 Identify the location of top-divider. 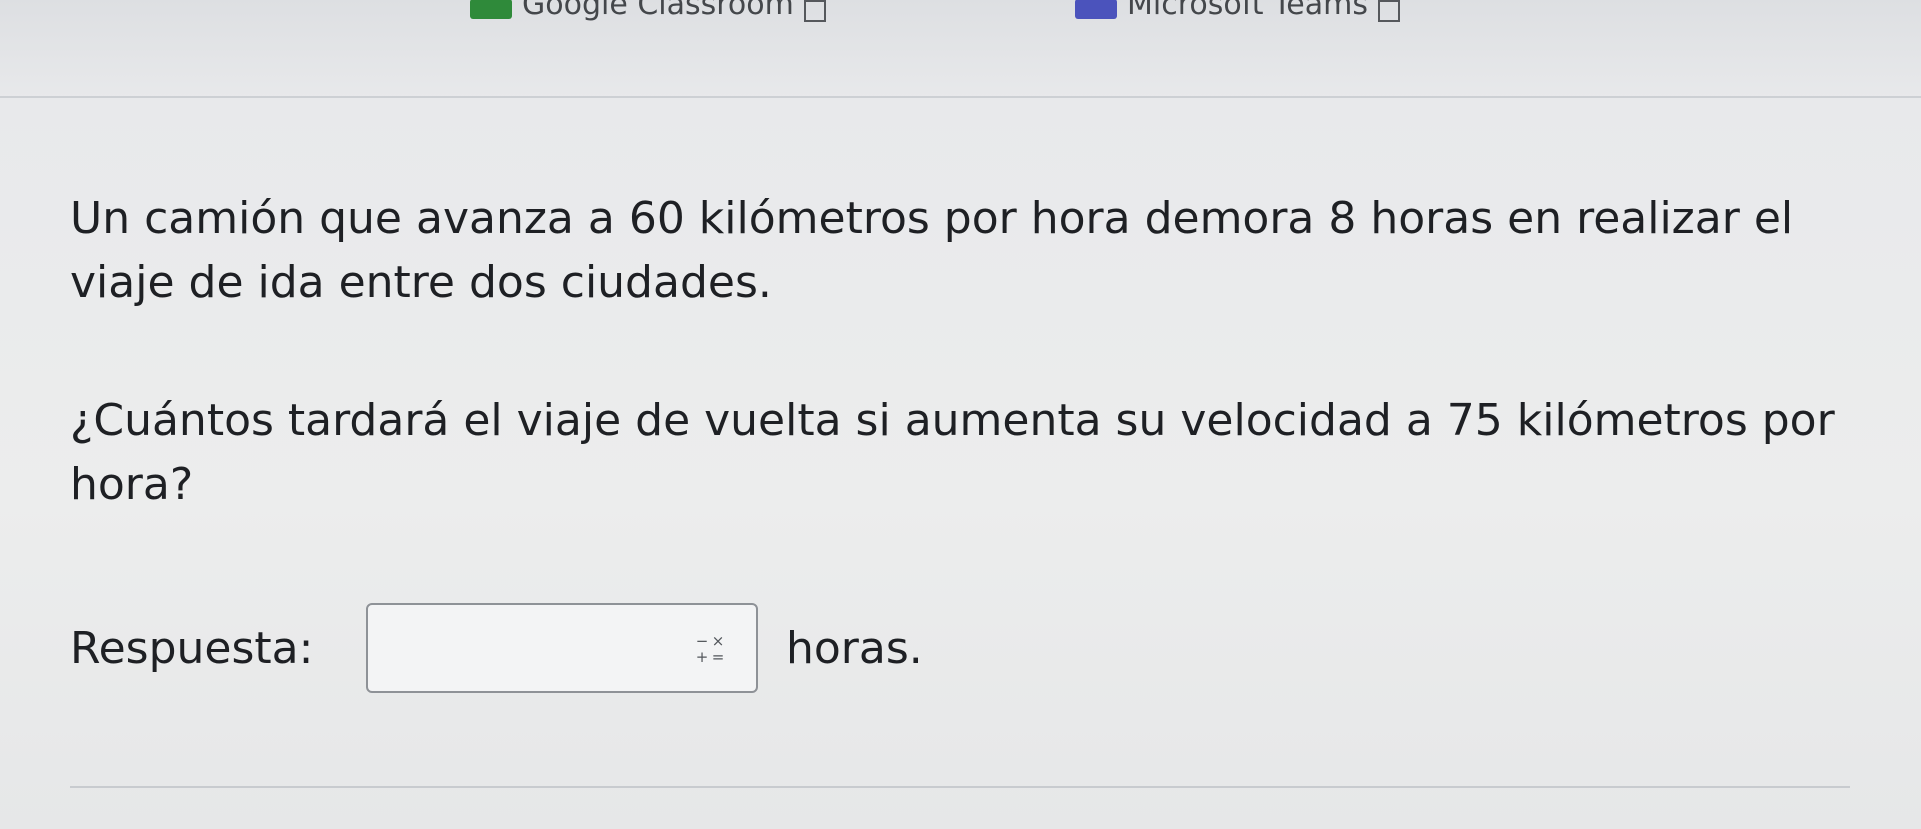
(960, 97).